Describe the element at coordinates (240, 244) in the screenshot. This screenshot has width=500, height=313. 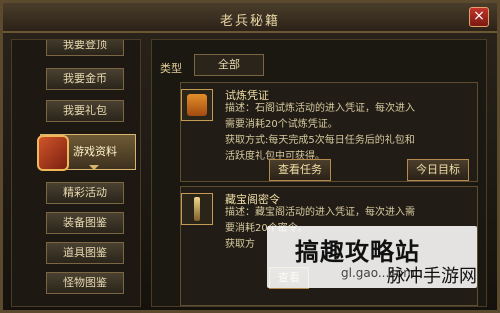
I see `item-source-line-1: 获取方` at that location.